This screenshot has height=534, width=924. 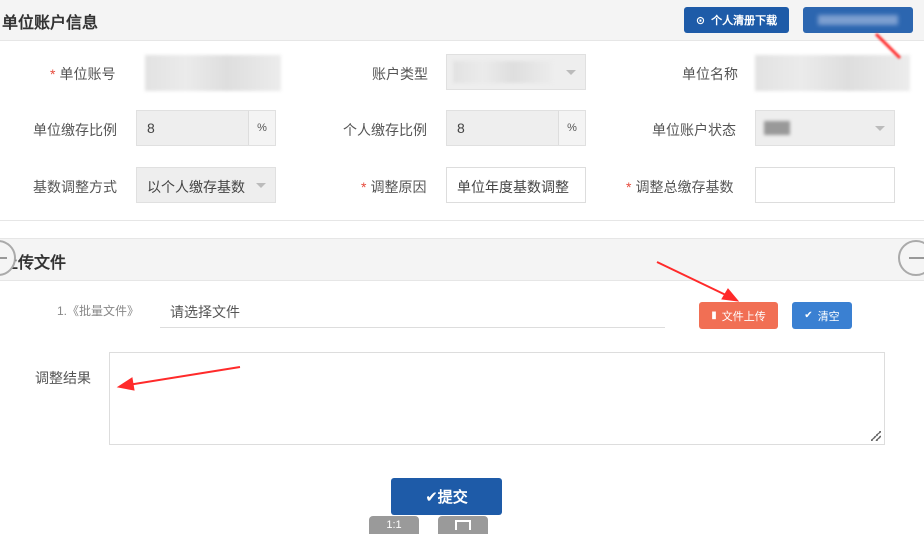 What do you see at coordinates (700, 20) in the screenshot?
I see `download-icon: ⊙` at bounding box center [700, 20].